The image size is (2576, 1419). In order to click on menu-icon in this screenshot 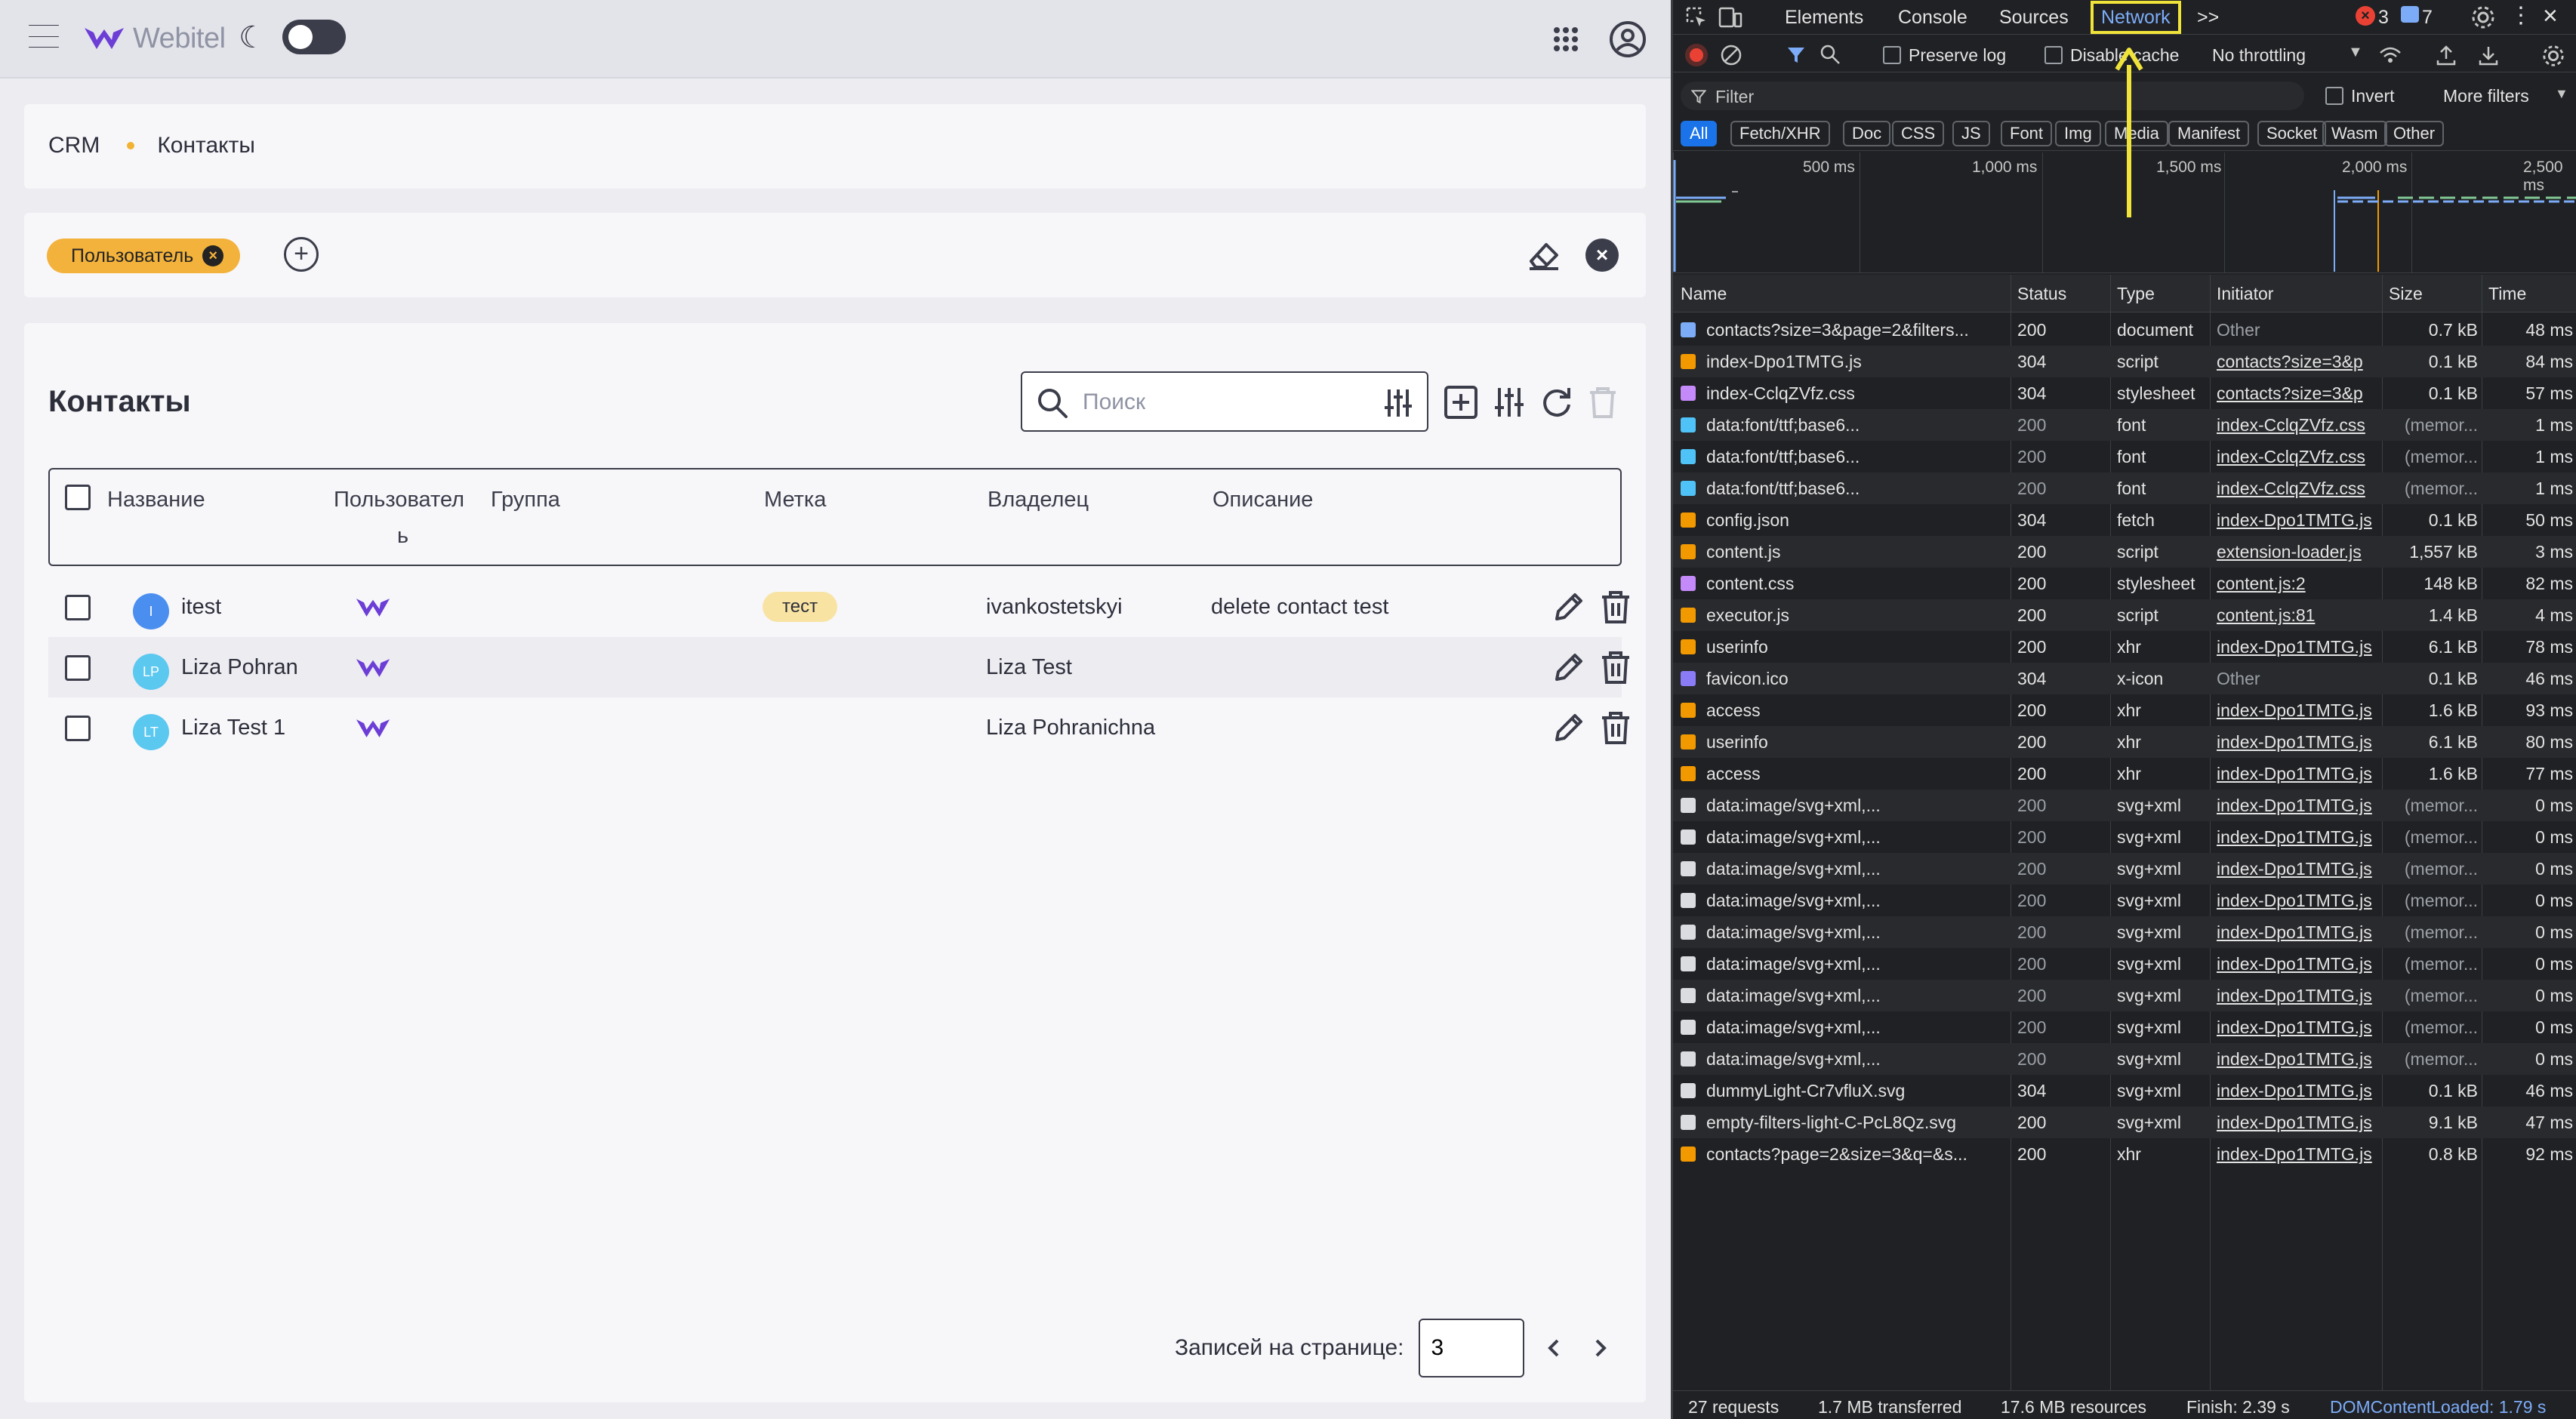, I will do `click(43, 36)`.